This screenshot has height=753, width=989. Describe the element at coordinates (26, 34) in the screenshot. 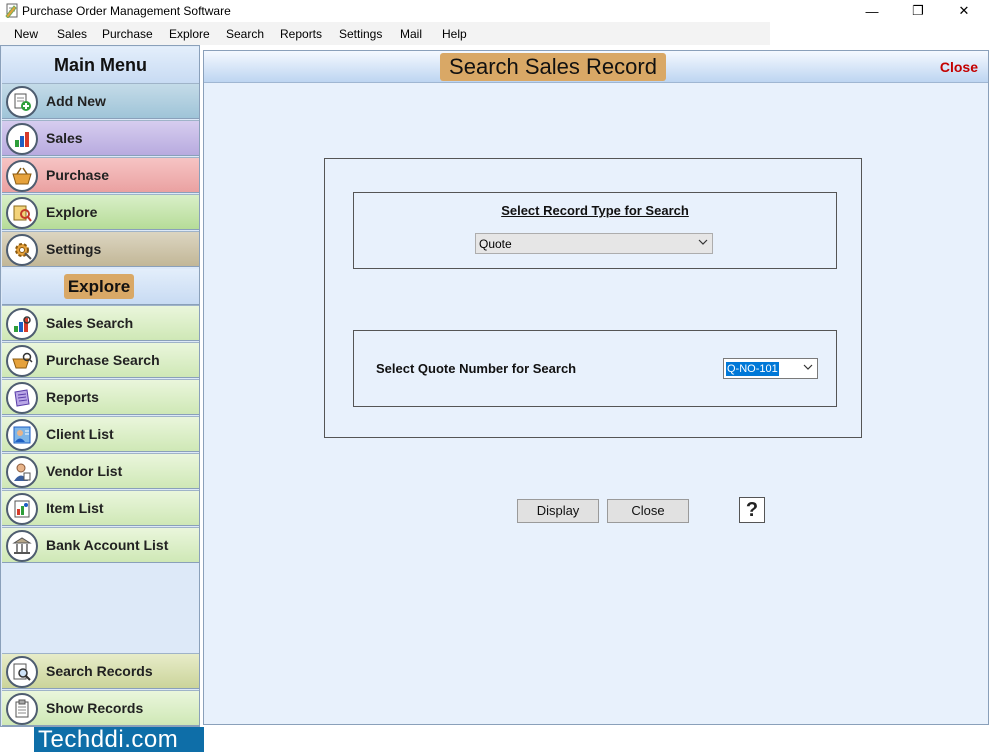

I see `menu-new: New` at that location.